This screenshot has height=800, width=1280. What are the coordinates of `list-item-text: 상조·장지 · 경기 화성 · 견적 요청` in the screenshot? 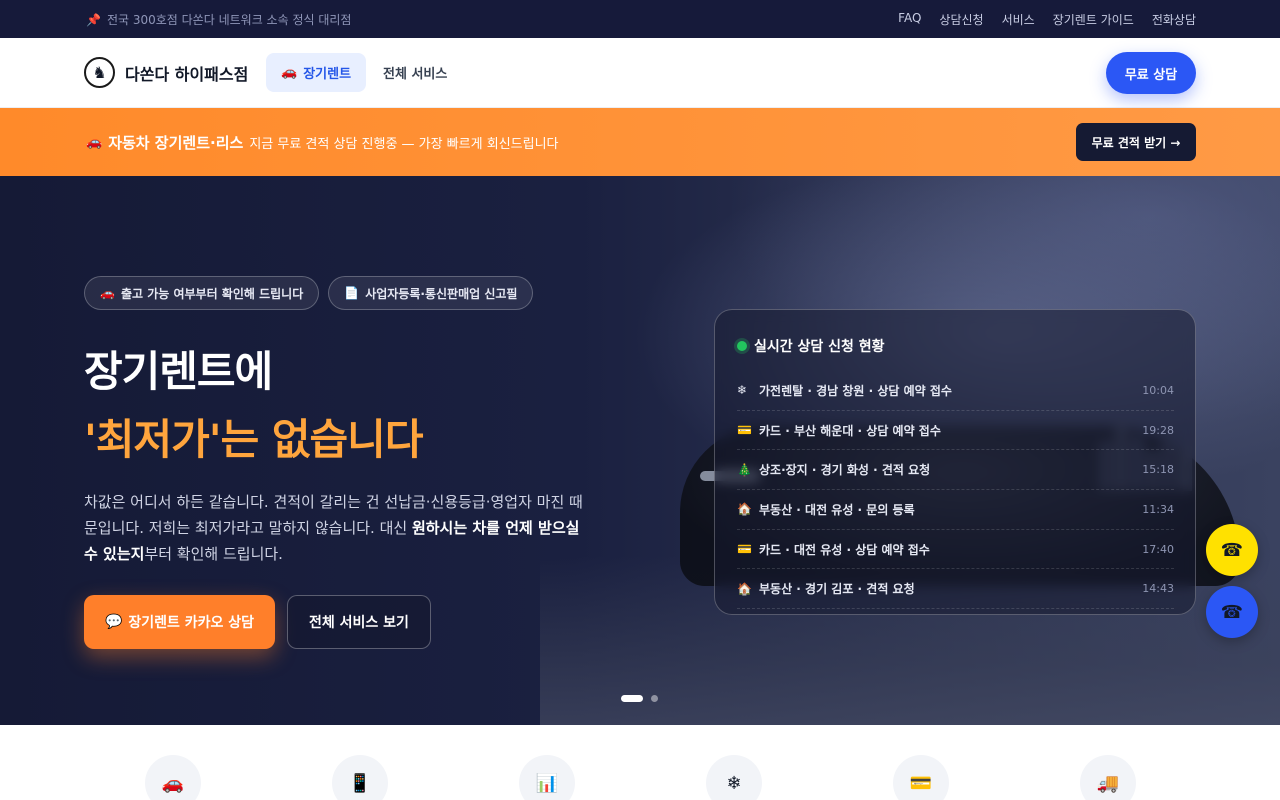 It's located at (845, 470).